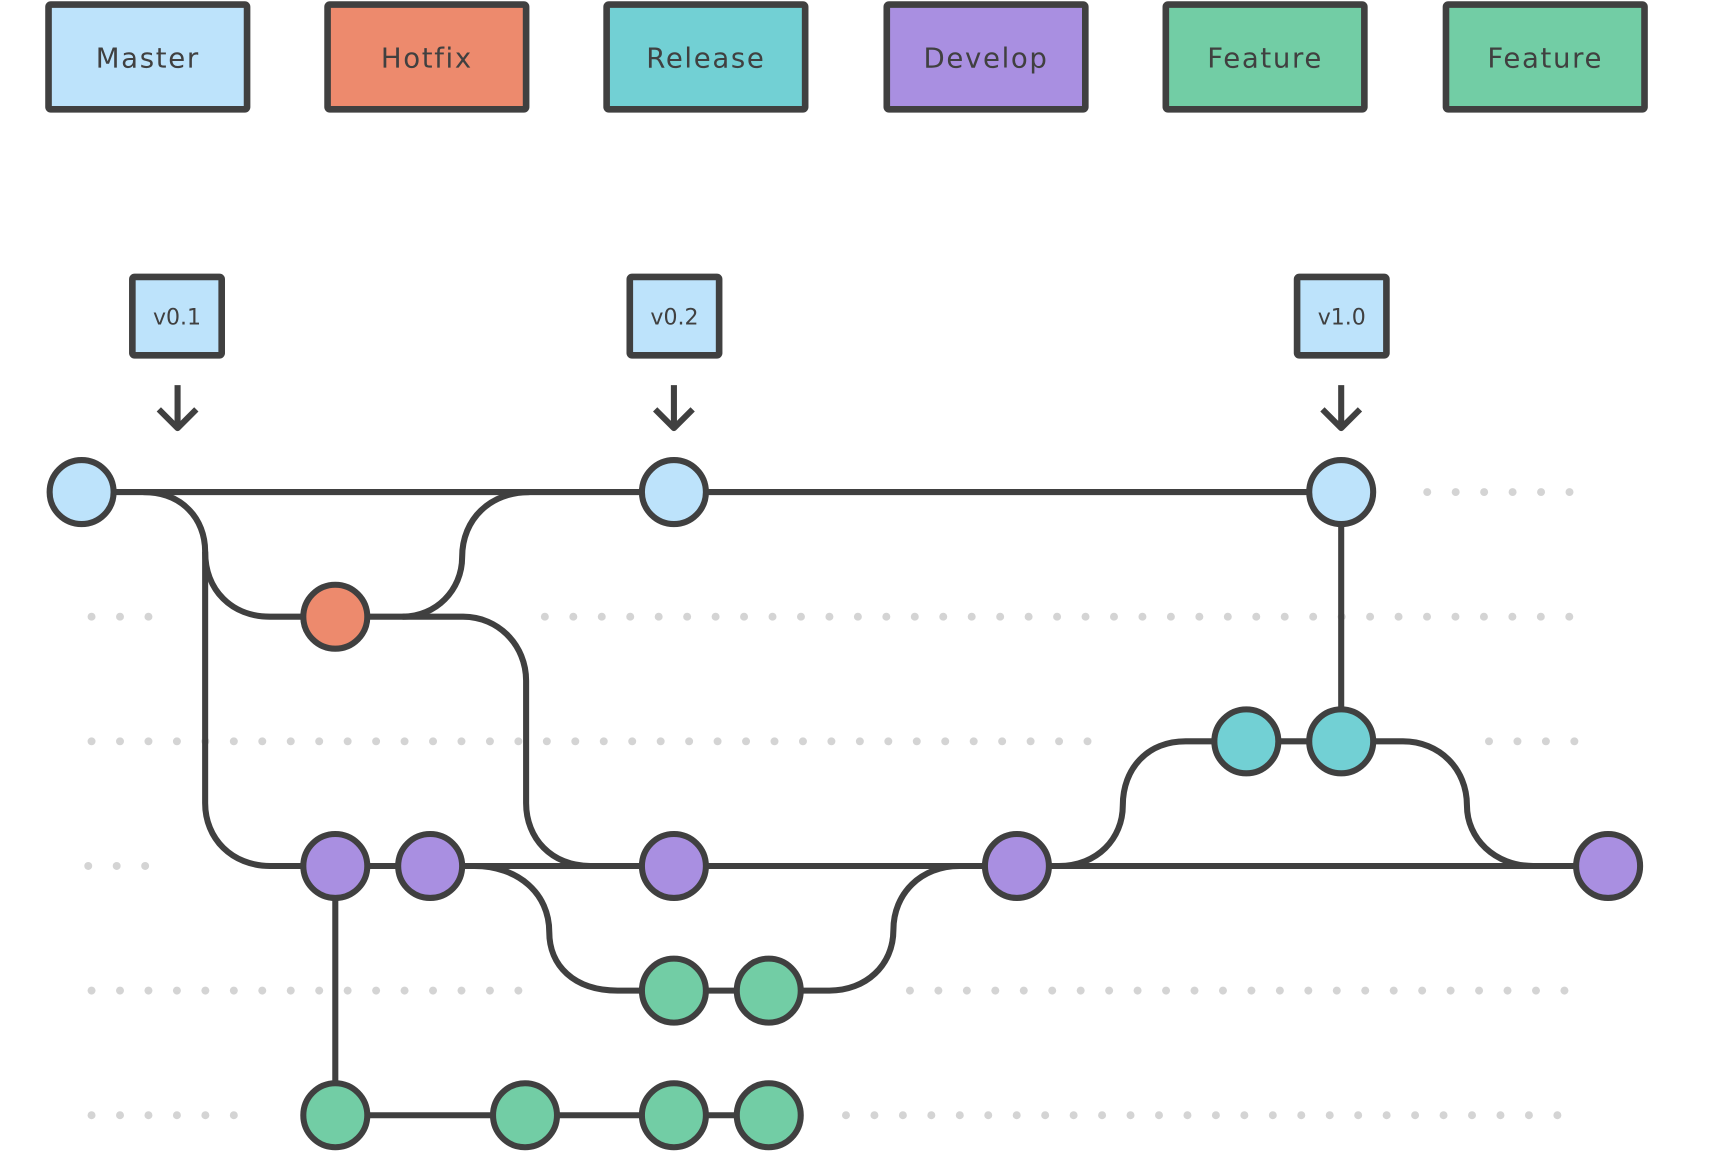 The width and height of the screenshot is (1714, 1154). I want to click on release-branch-line, so click(1200, 804).